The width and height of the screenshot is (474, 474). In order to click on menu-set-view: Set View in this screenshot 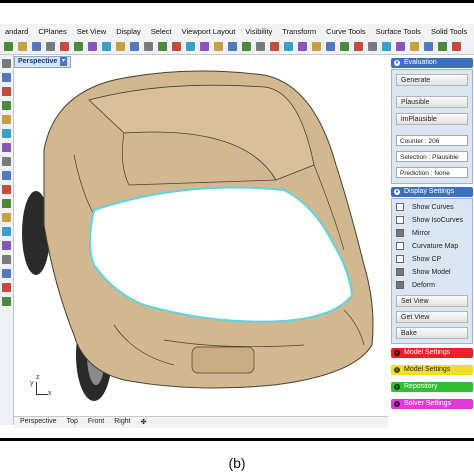, I will do `click(91, 32)`.